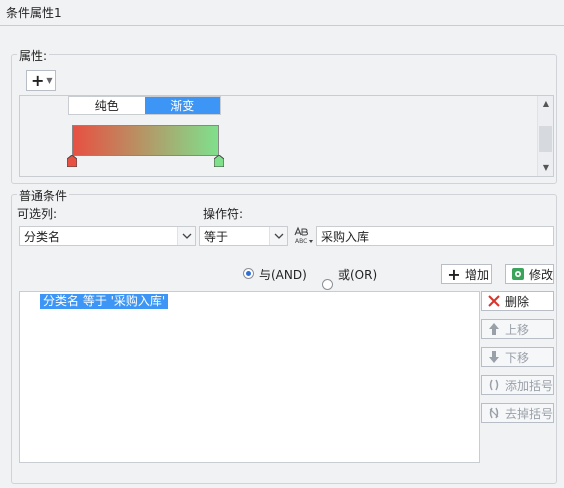  What do you see at coordinates (303, 236) in the screenshot?
I see `abc-text-icon: ABC` at bounding box center [303, 236].